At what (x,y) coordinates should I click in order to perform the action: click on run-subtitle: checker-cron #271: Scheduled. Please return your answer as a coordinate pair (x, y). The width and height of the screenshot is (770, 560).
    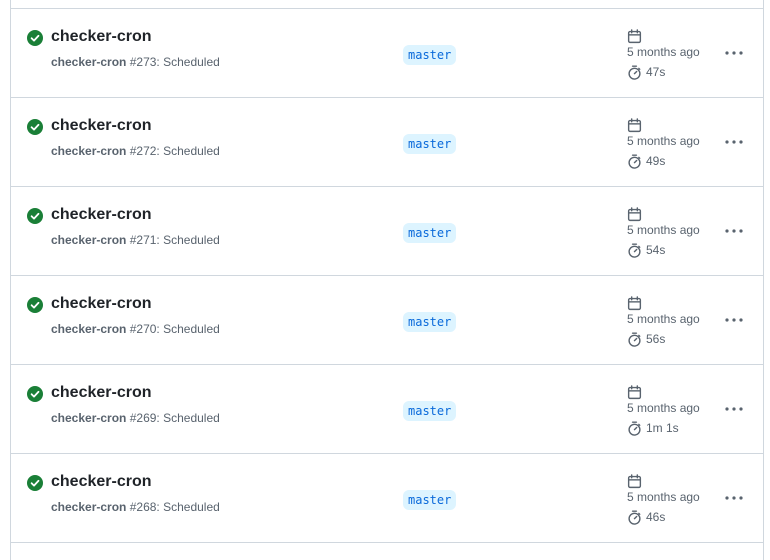
    Looking at the image, I should click on (135, 240).